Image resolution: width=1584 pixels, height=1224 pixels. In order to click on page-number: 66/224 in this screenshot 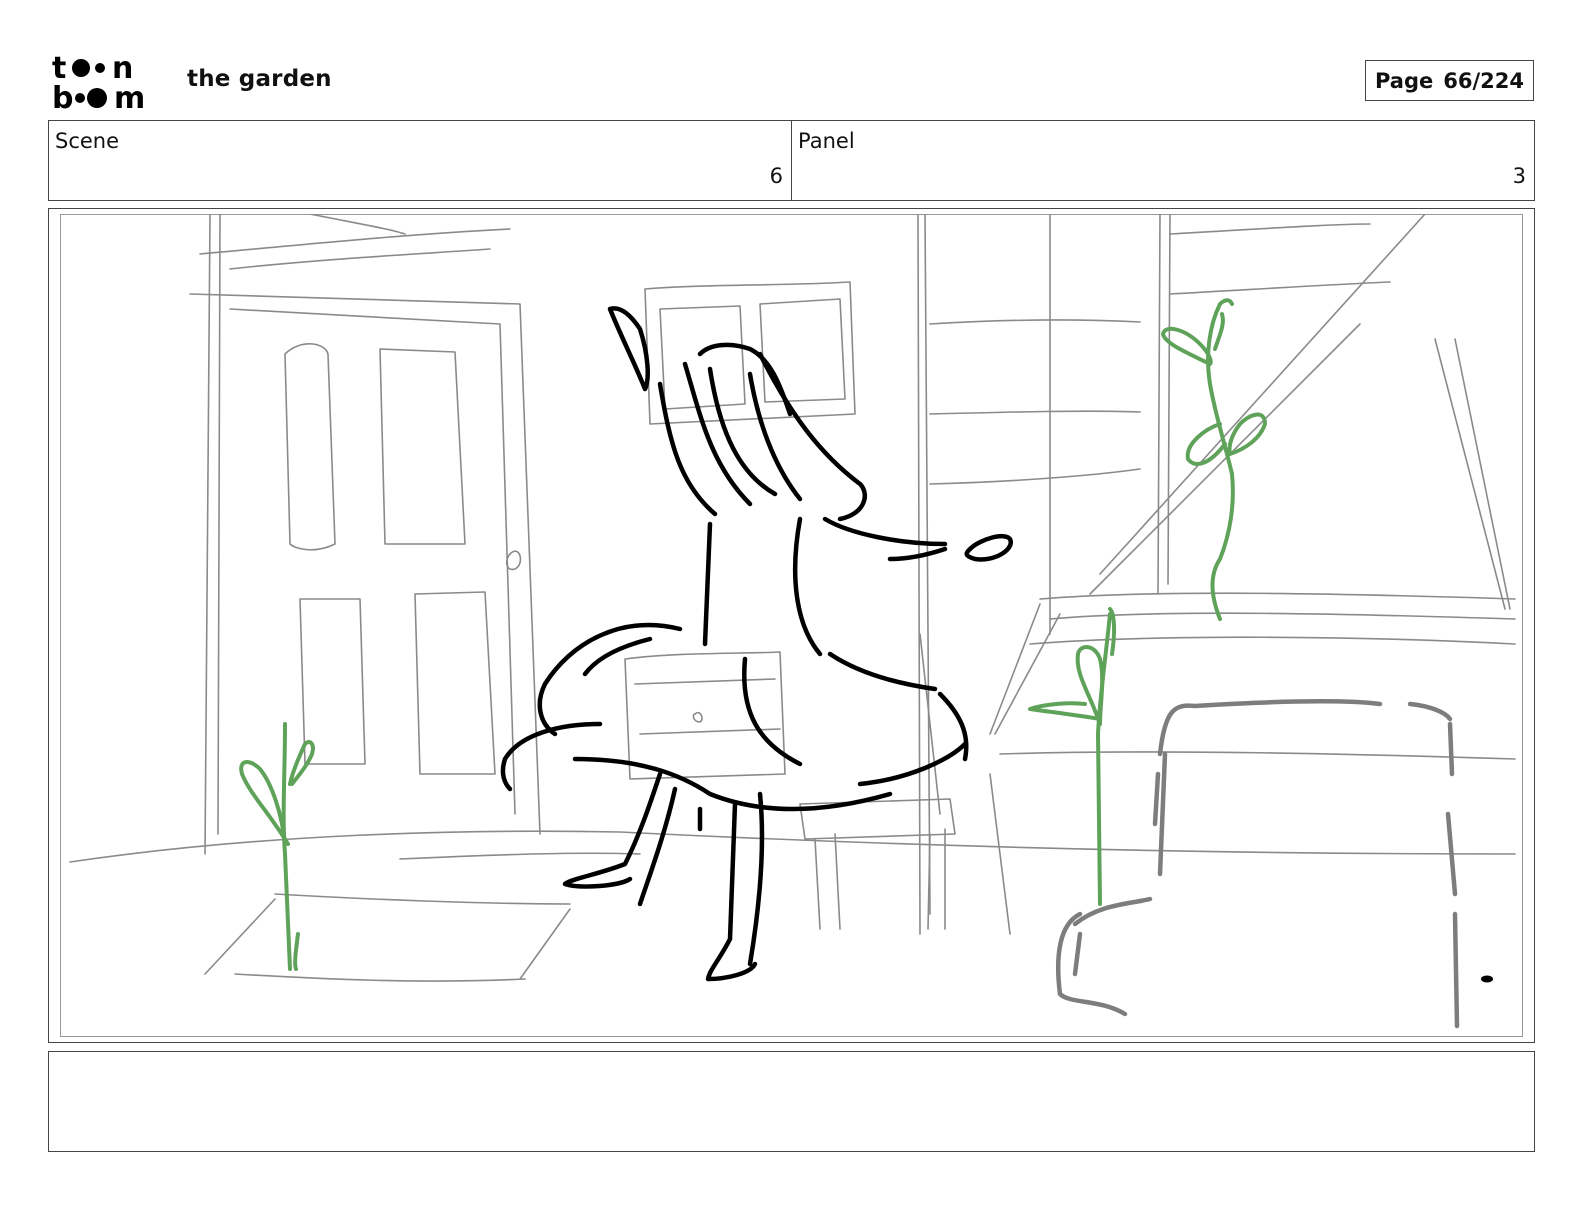, I will do `click(1483, 80)`.